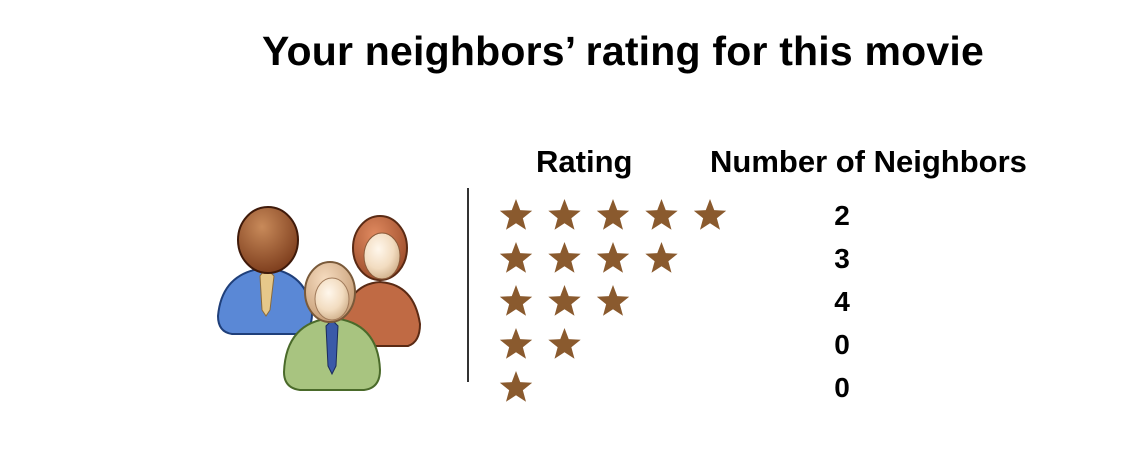  What do you see at coordinates (584, 161) in the screenshot?
I see `rating-column-header: Rating` at bounding box center [584, 161].